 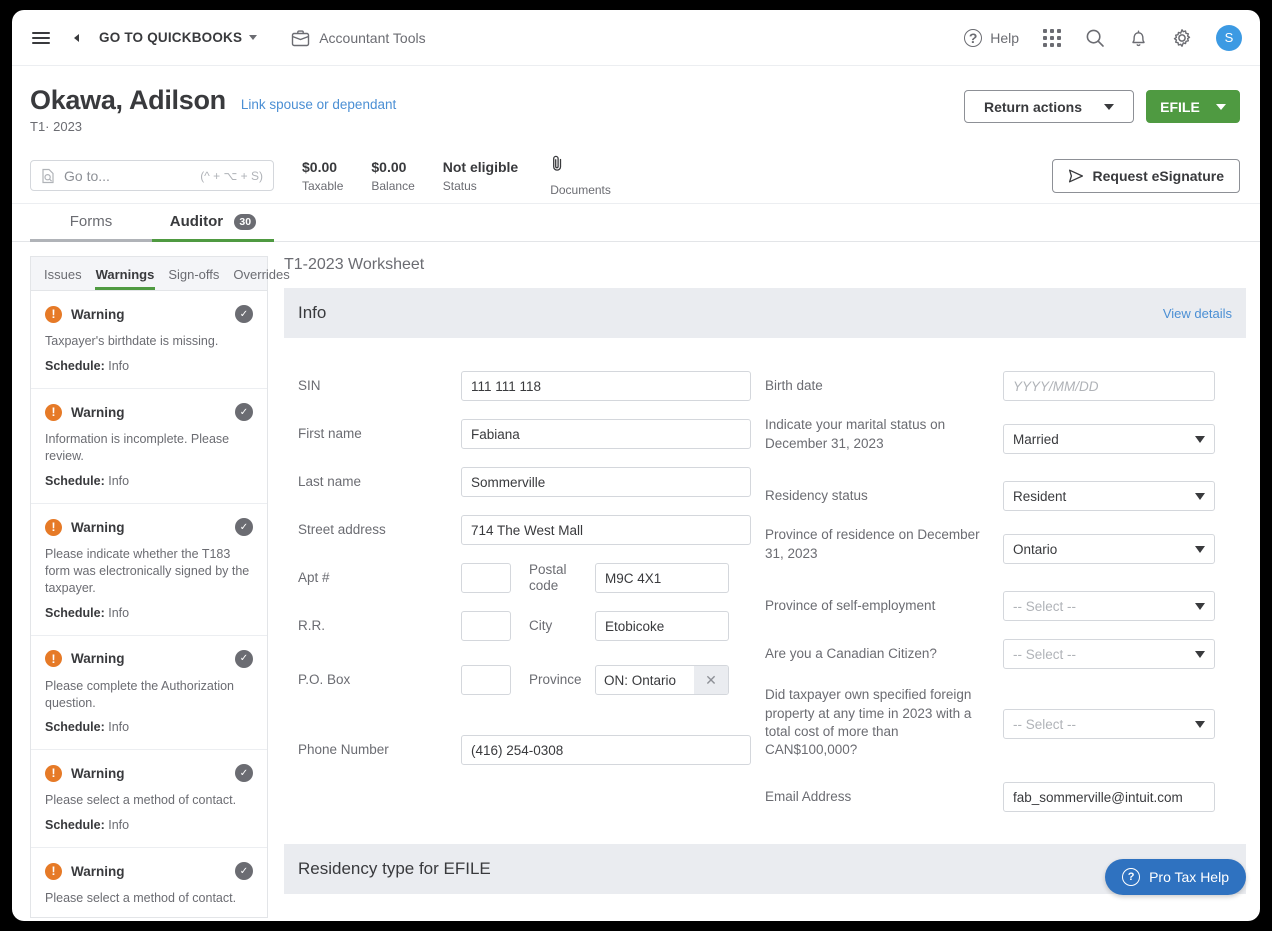 What do you see at coordinates (193, 273) in the screenshot?
I see `sub-tab-sign-offs: Sign-offs` at bounding box center [193, 273].